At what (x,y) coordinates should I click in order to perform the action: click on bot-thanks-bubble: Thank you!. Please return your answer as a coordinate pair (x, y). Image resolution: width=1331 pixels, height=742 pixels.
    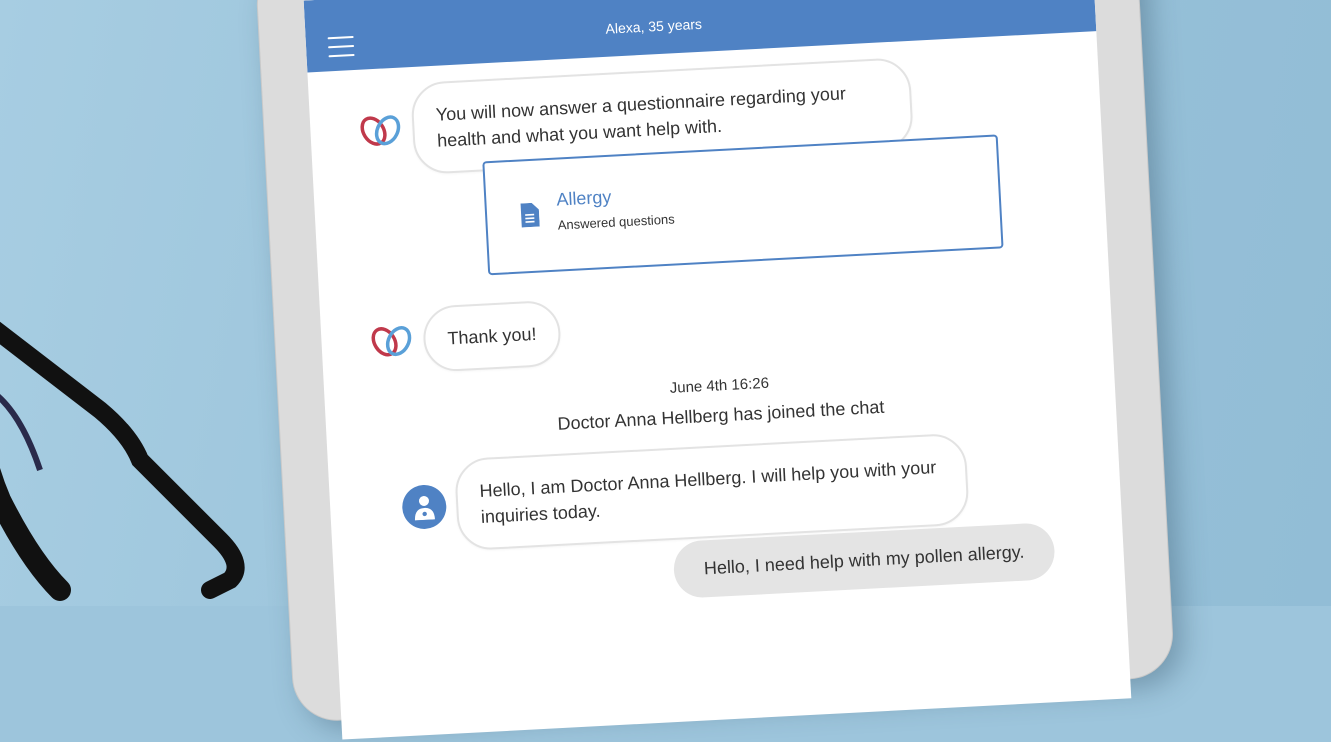
    Looking at the image, I should click on (492, 336).